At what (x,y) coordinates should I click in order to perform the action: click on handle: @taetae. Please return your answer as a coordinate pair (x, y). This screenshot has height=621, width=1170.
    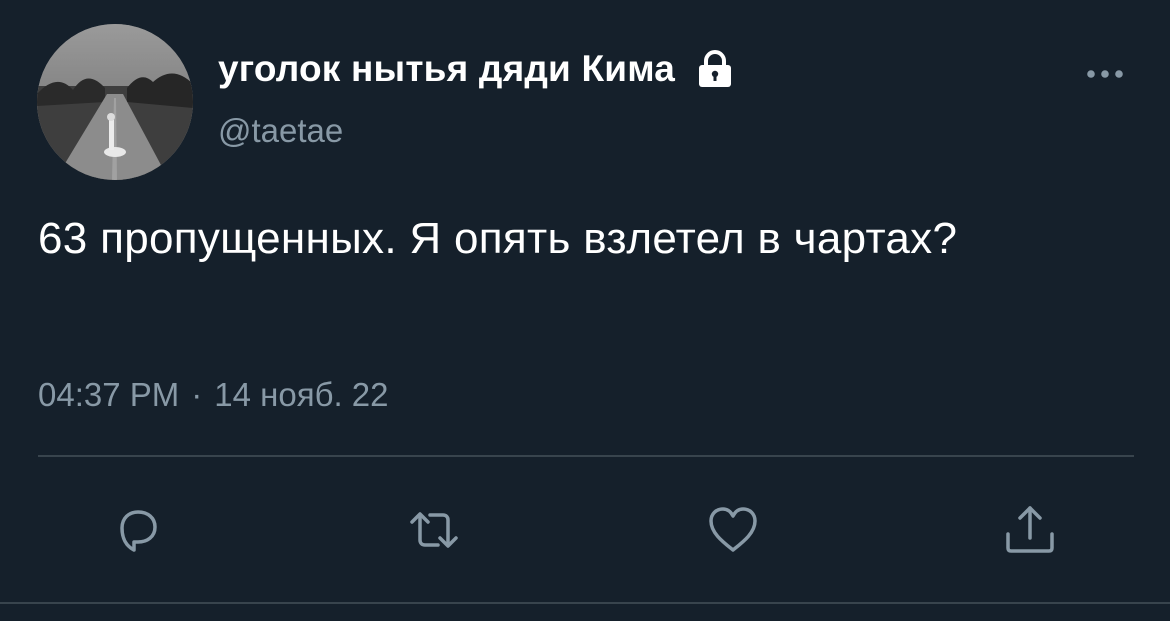
    Looking at the image, I should click on (280, 131).